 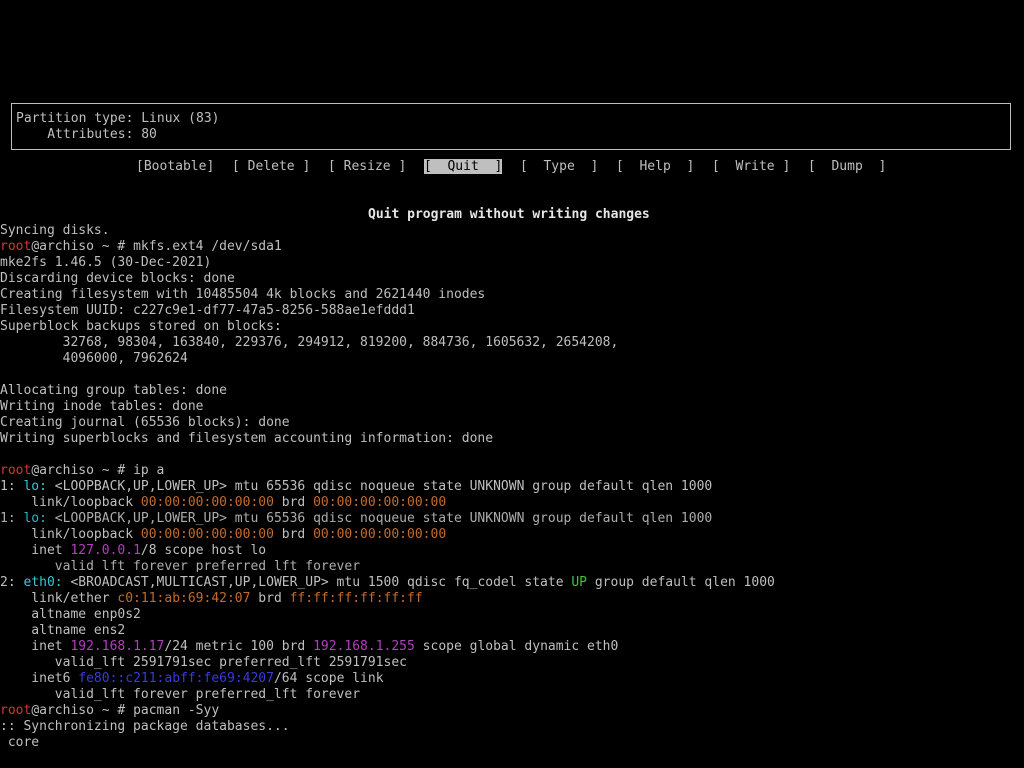 What do you see at coordinates (63, 630) in the screenshot?
I see `terminal-line: altname ens2` at bounding box center [63, 630].